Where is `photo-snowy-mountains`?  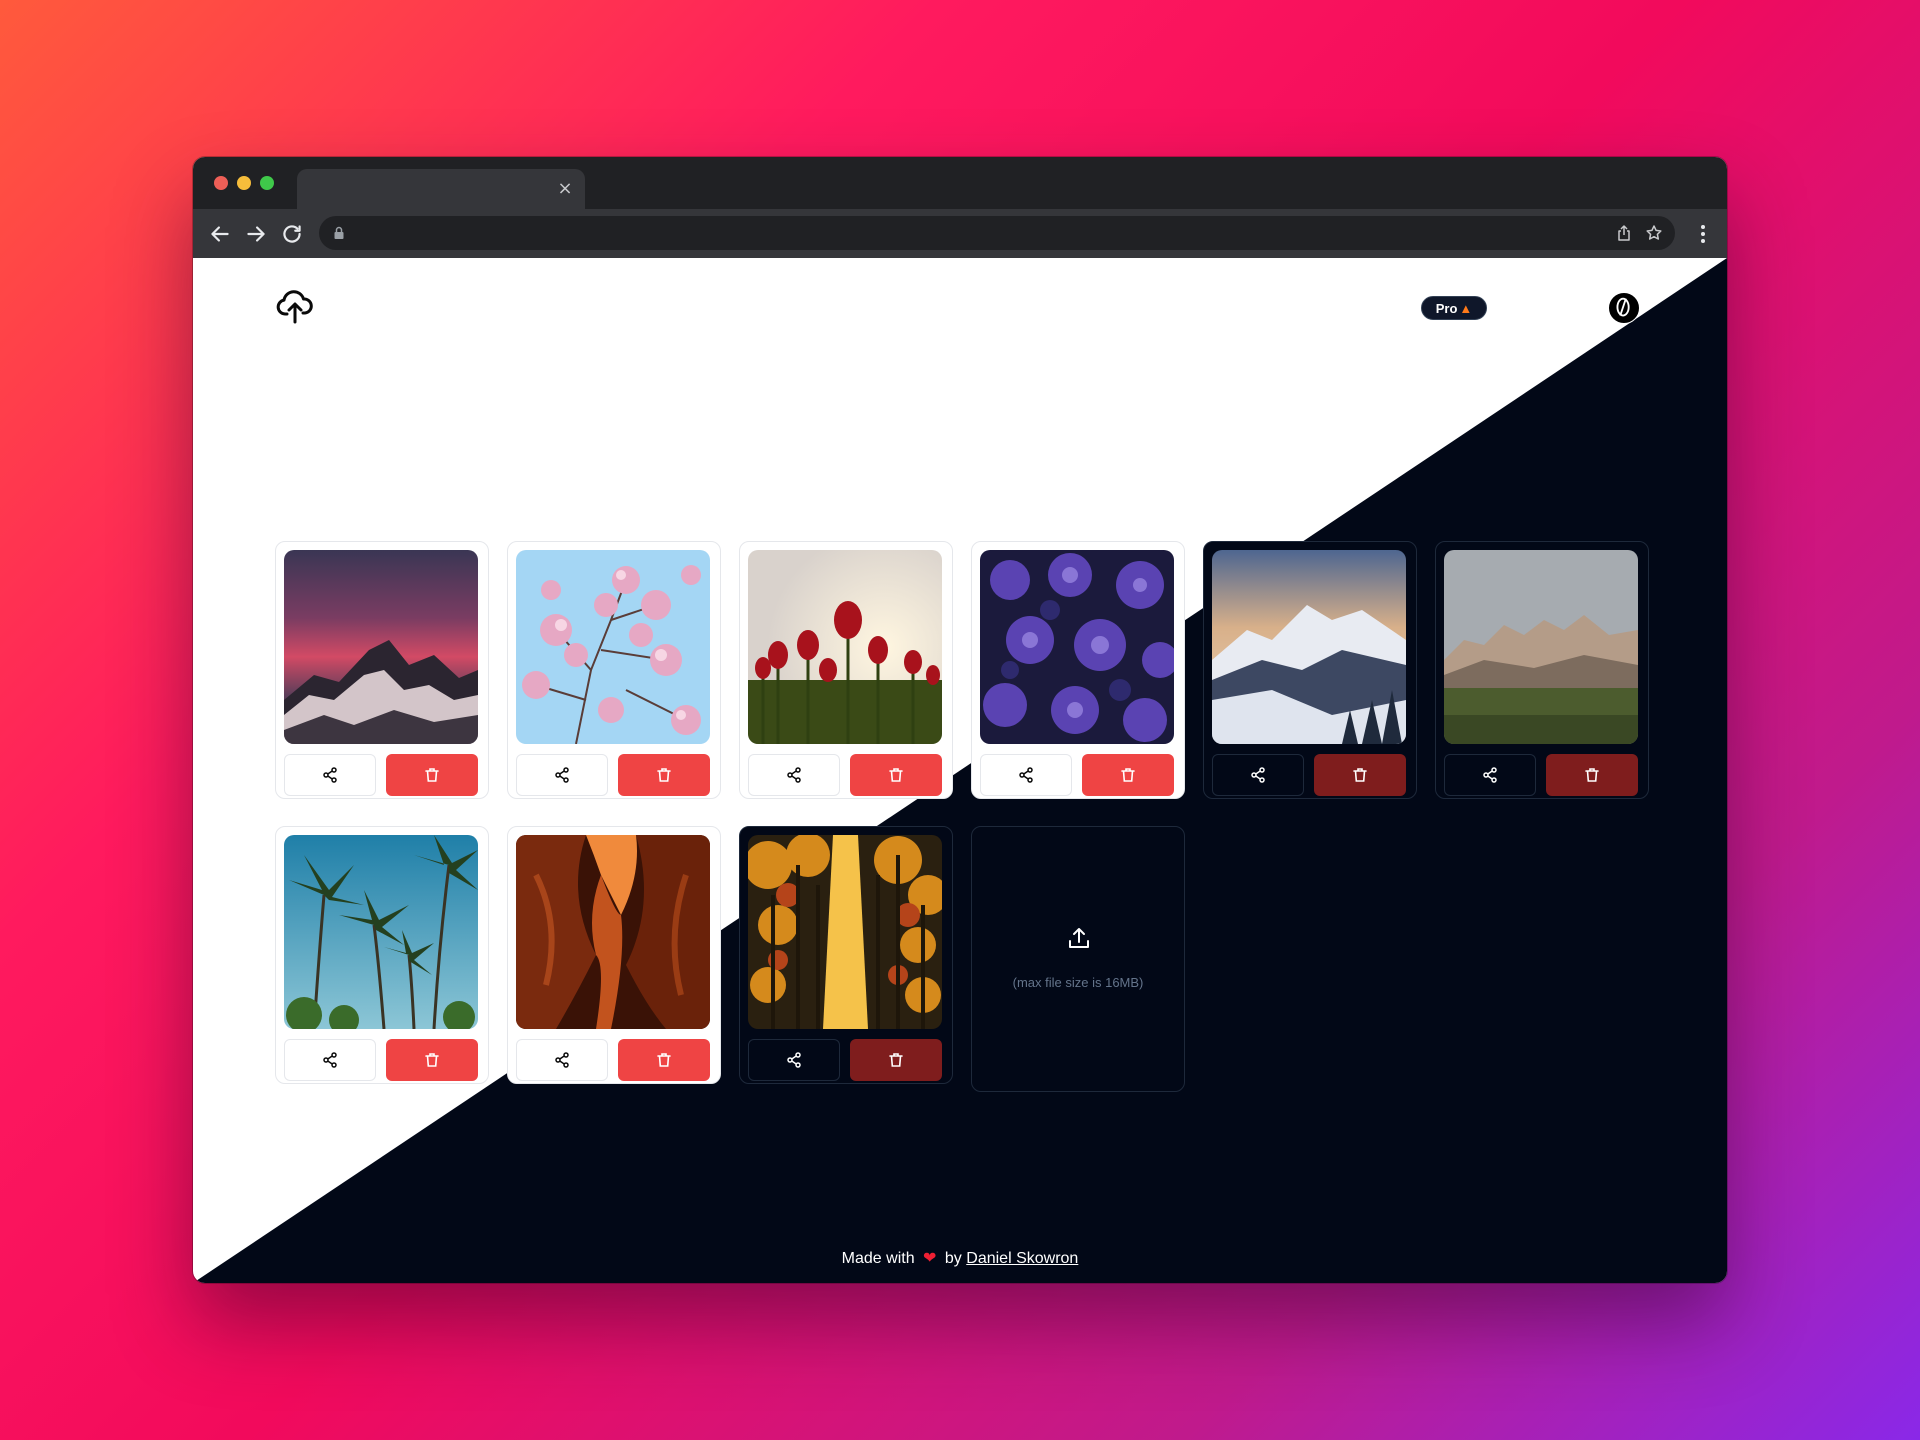
photo-snowy-mountains is located at coordinates (1309, 647).